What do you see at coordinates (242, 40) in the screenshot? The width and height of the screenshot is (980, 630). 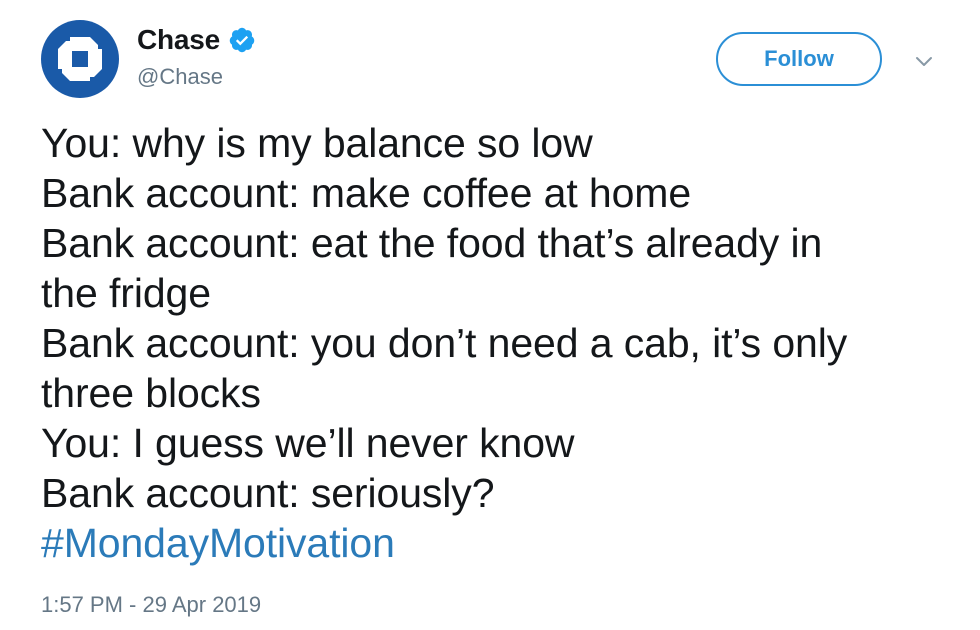 I see `verified-badge-icon` at bounding box center [242, 40].